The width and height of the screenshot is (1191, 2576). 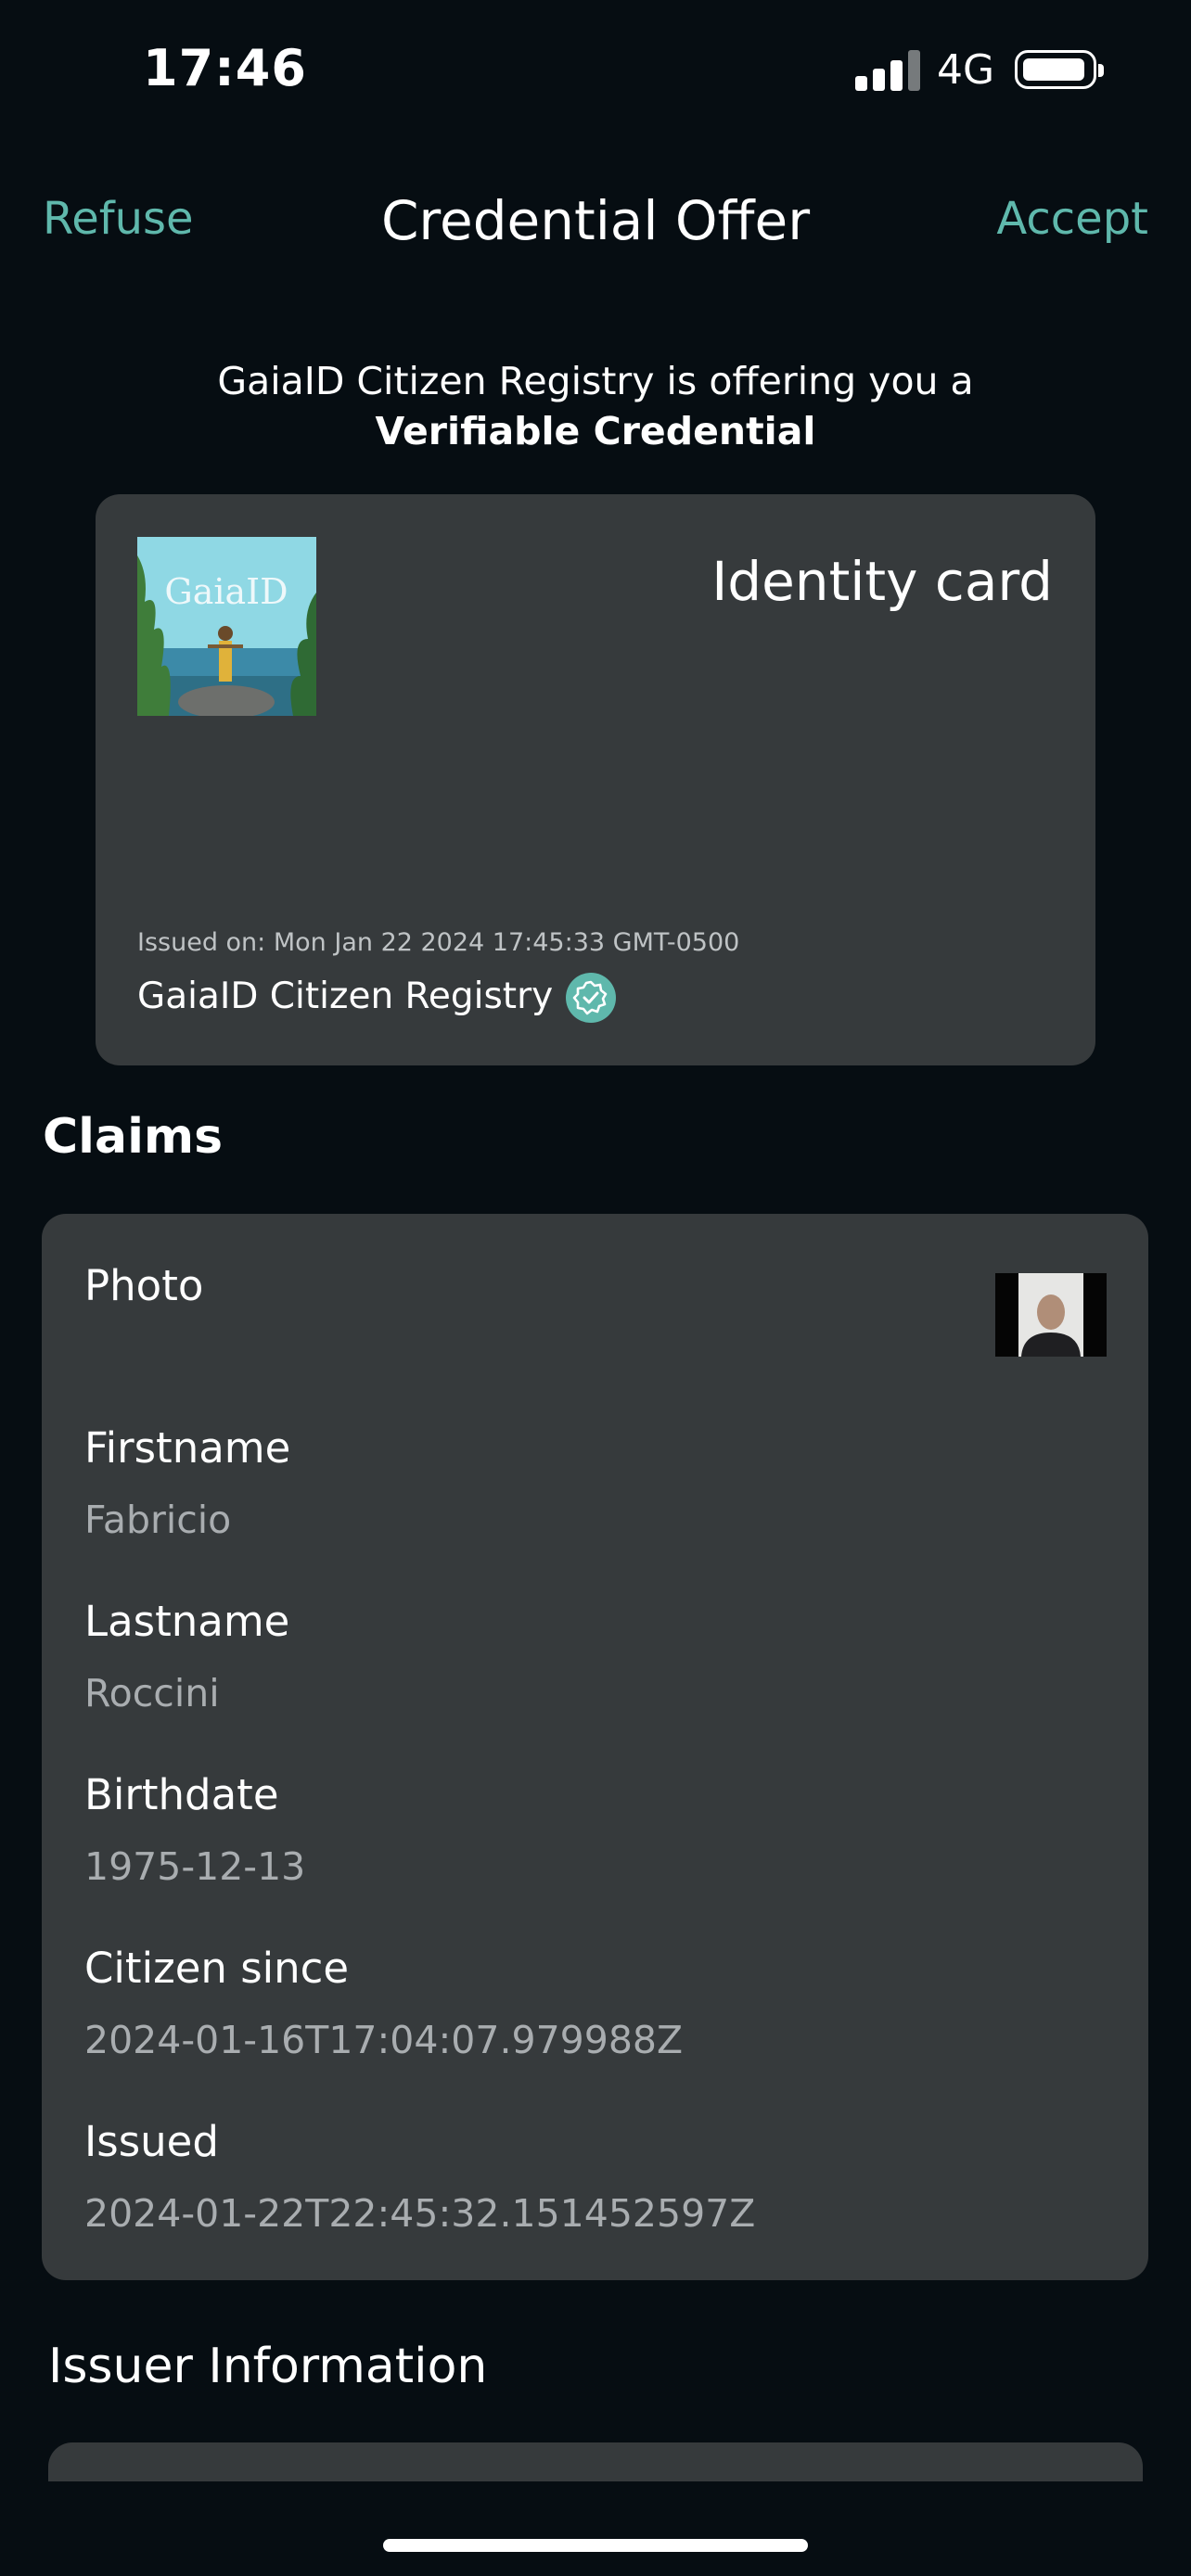 I want to click on accept-button: Accept, so click(x=1072, y=219).